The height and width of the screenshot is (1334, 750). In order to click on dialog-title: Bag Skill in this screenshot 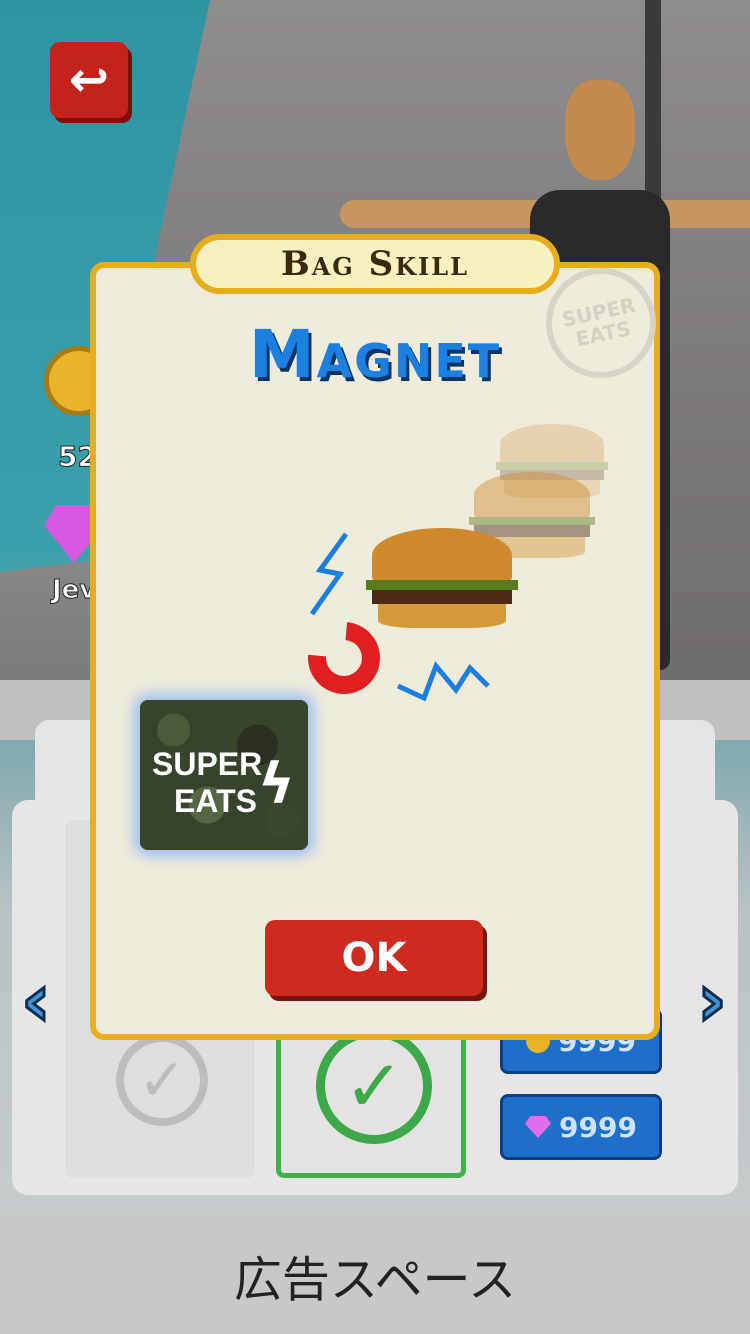, I will do `click(375, 264)`.